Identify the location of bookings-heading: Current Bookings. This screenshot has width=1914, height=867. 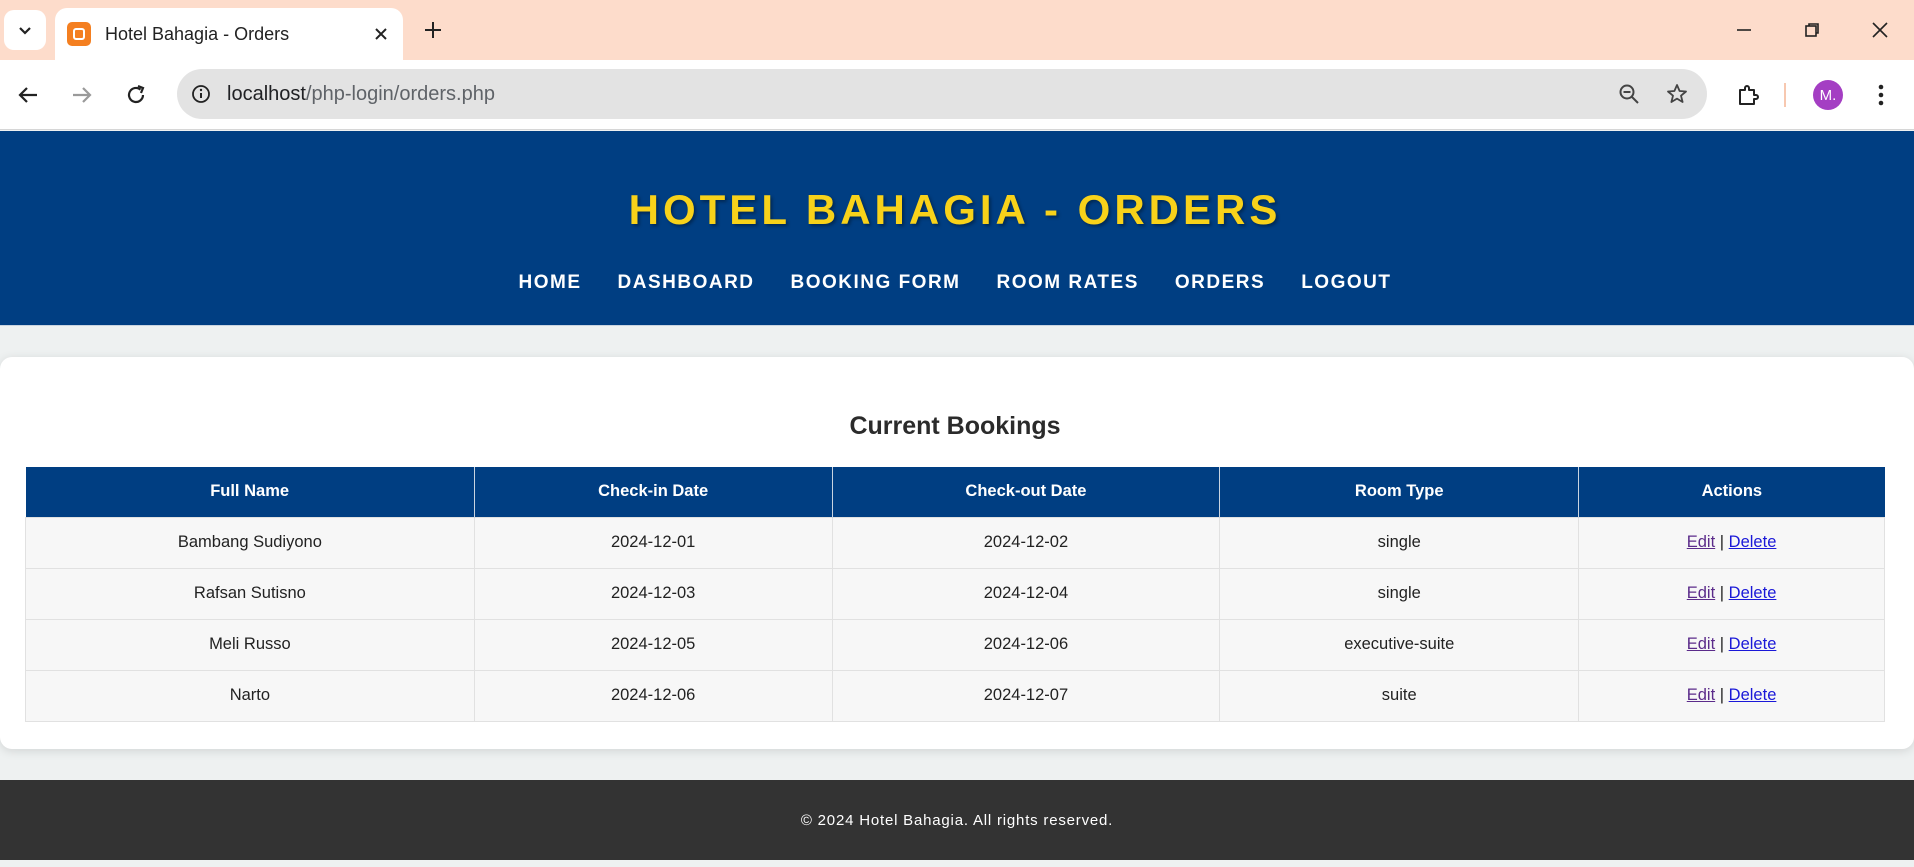
(955, 426).